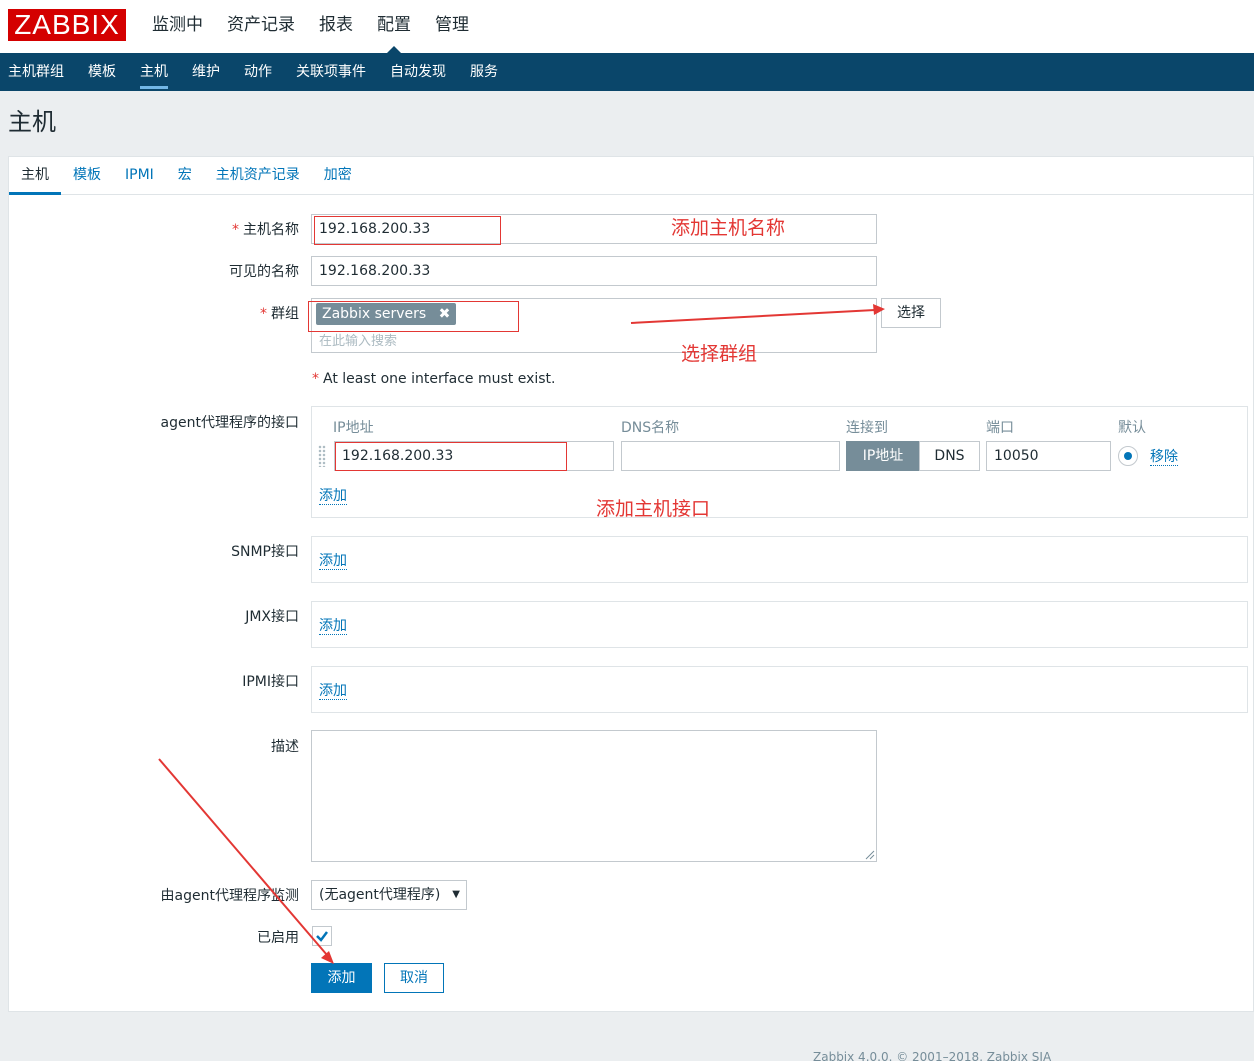 This screenshot has height=1061, width=1254. What do you see at coordinates (434, 379) in the screenshot?
I see `interface-note: * At least one interface must exist.` at bounding box center [434, 379].